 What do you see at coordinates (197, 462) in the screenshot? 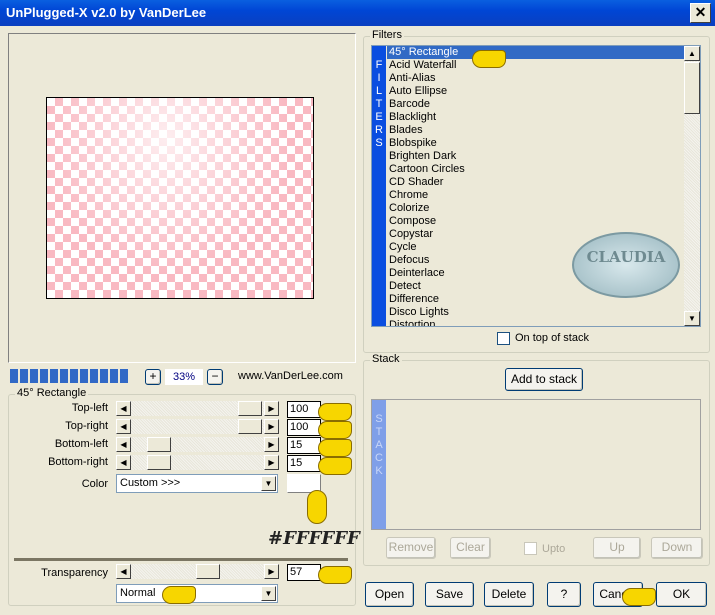
I see `slider-3: ◀ ▶` at bounding box center [197, 462].